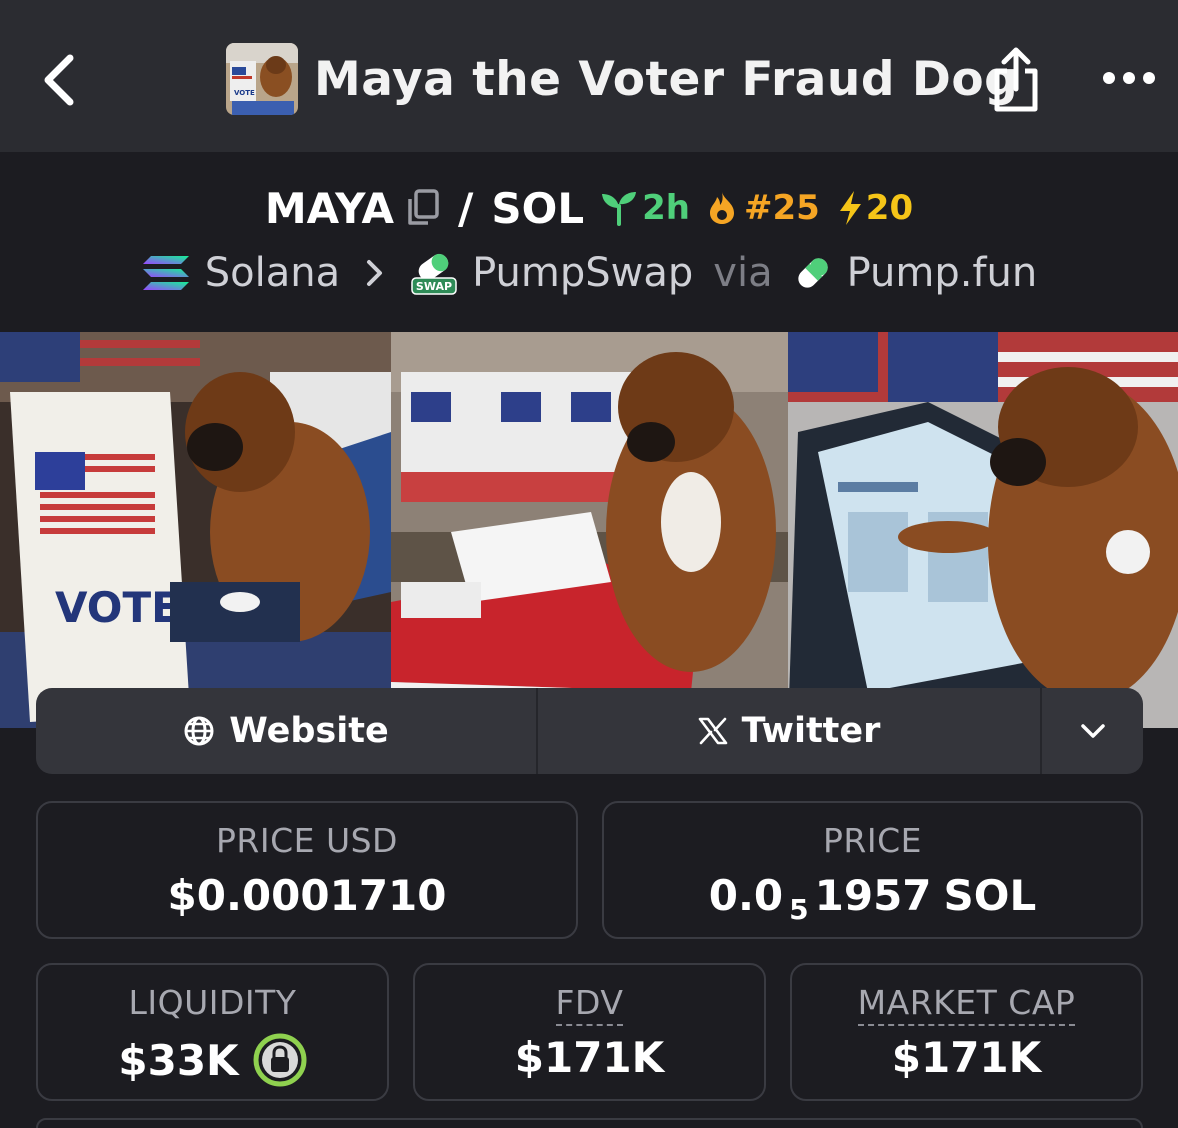 The width and height of the screenshot is (1178, 1128). I want to click on twitter-button: Twitter, so click(790, 731).